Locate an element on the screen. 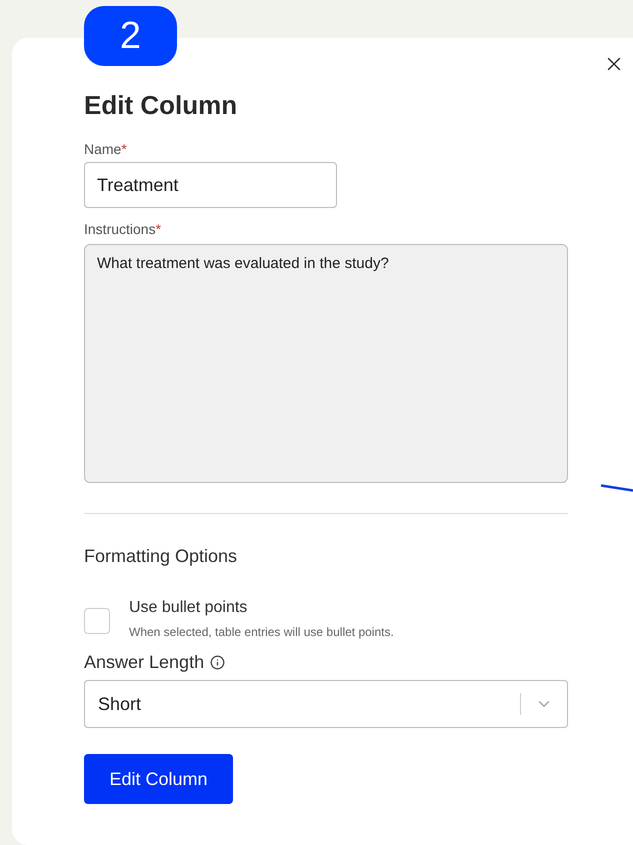 The width and height of the screenshot is (633, 845). bullet-checkbox is located at coordinates (97, 621).